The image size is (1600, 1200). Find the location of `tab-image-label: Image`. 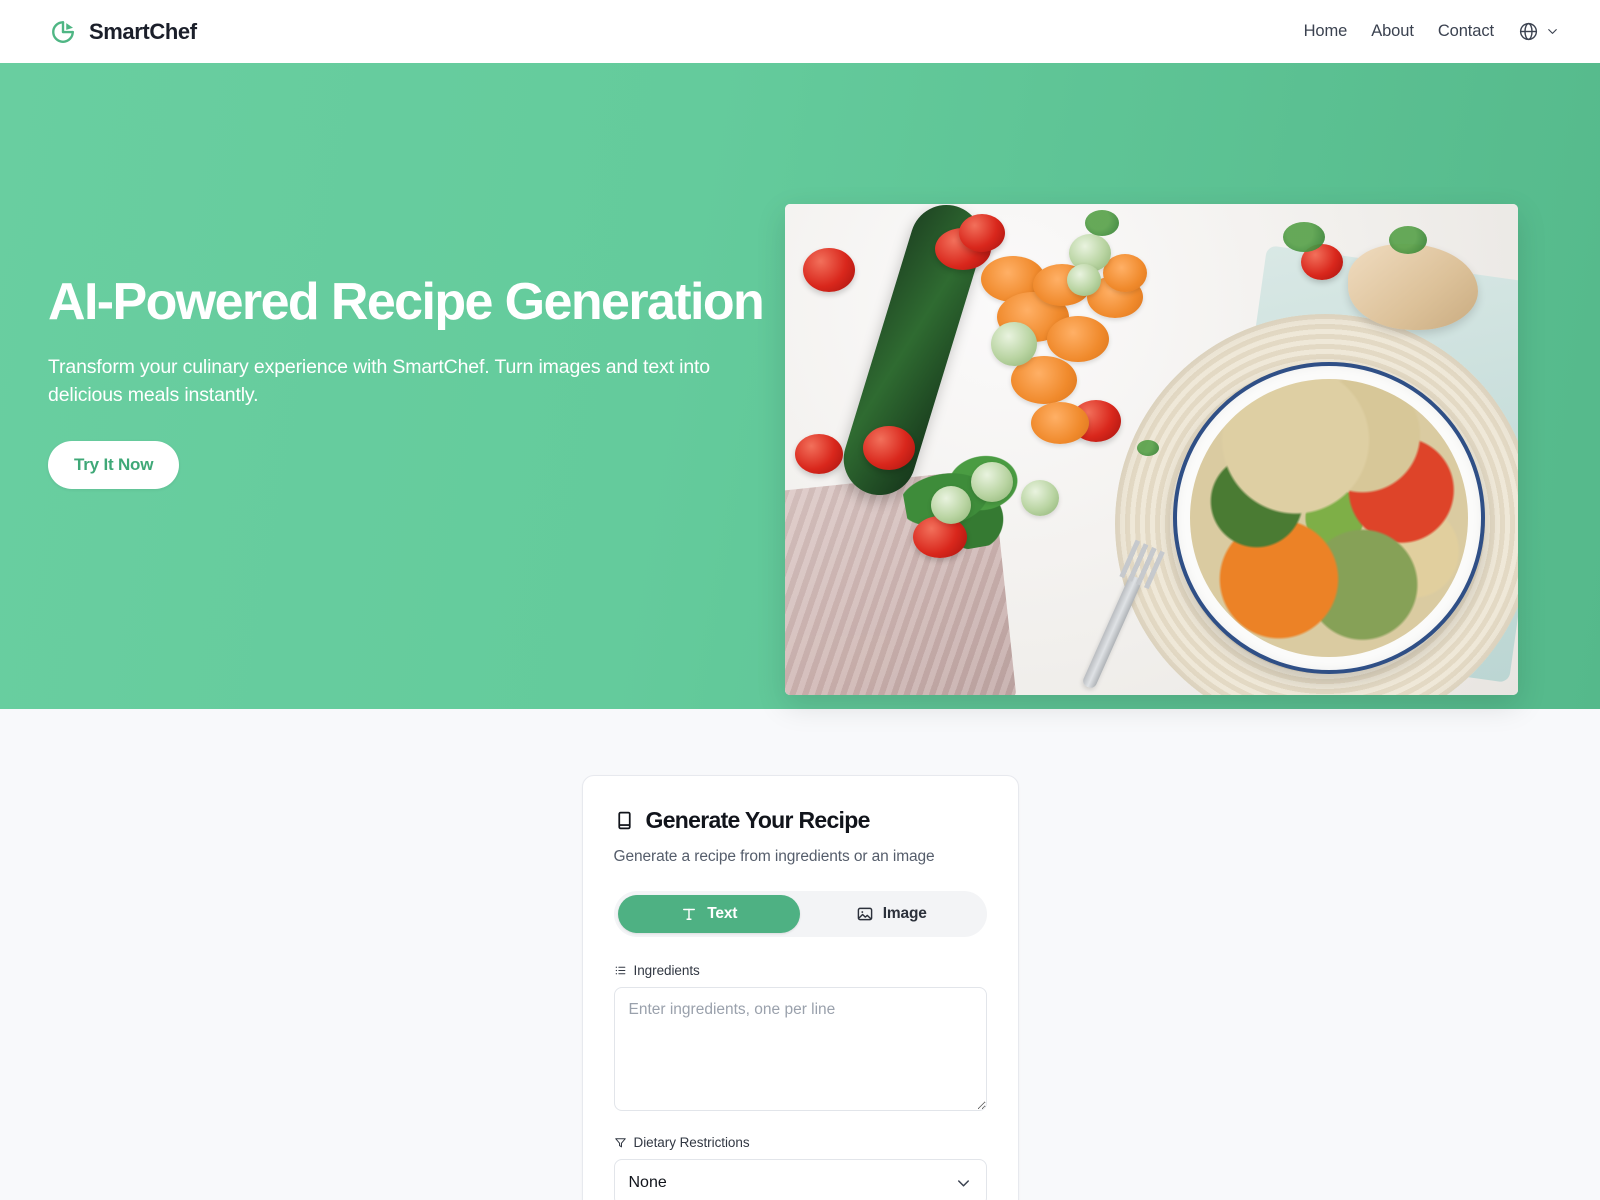

tab-image-label: Image is located at coordinates (904, 913).